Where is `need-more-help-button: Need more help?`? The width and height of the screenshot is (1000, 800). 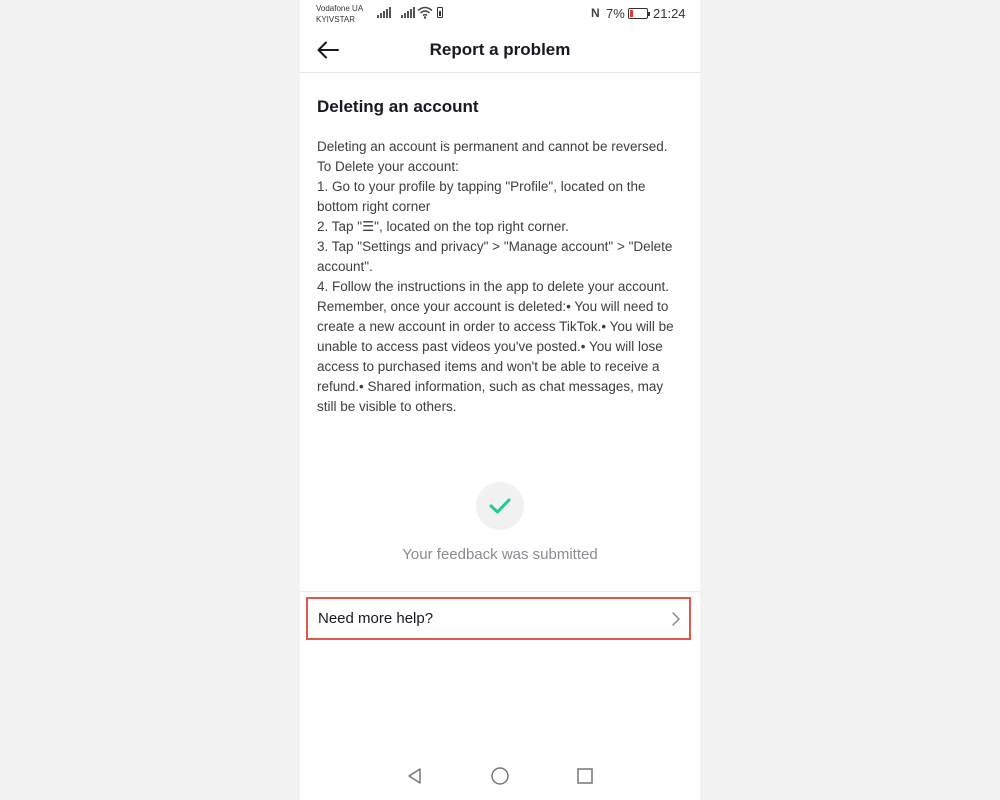
need-more-help-button: Need more help? is located at coordinates (498, 618).